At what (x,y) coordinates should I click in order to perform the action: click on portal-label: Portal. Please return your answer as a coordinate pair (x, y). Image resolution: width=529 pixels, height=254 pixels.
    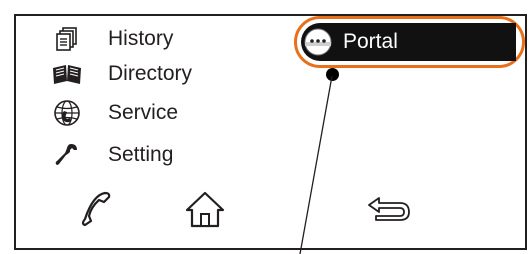
    Looking at the image, I should click on (370, 41).